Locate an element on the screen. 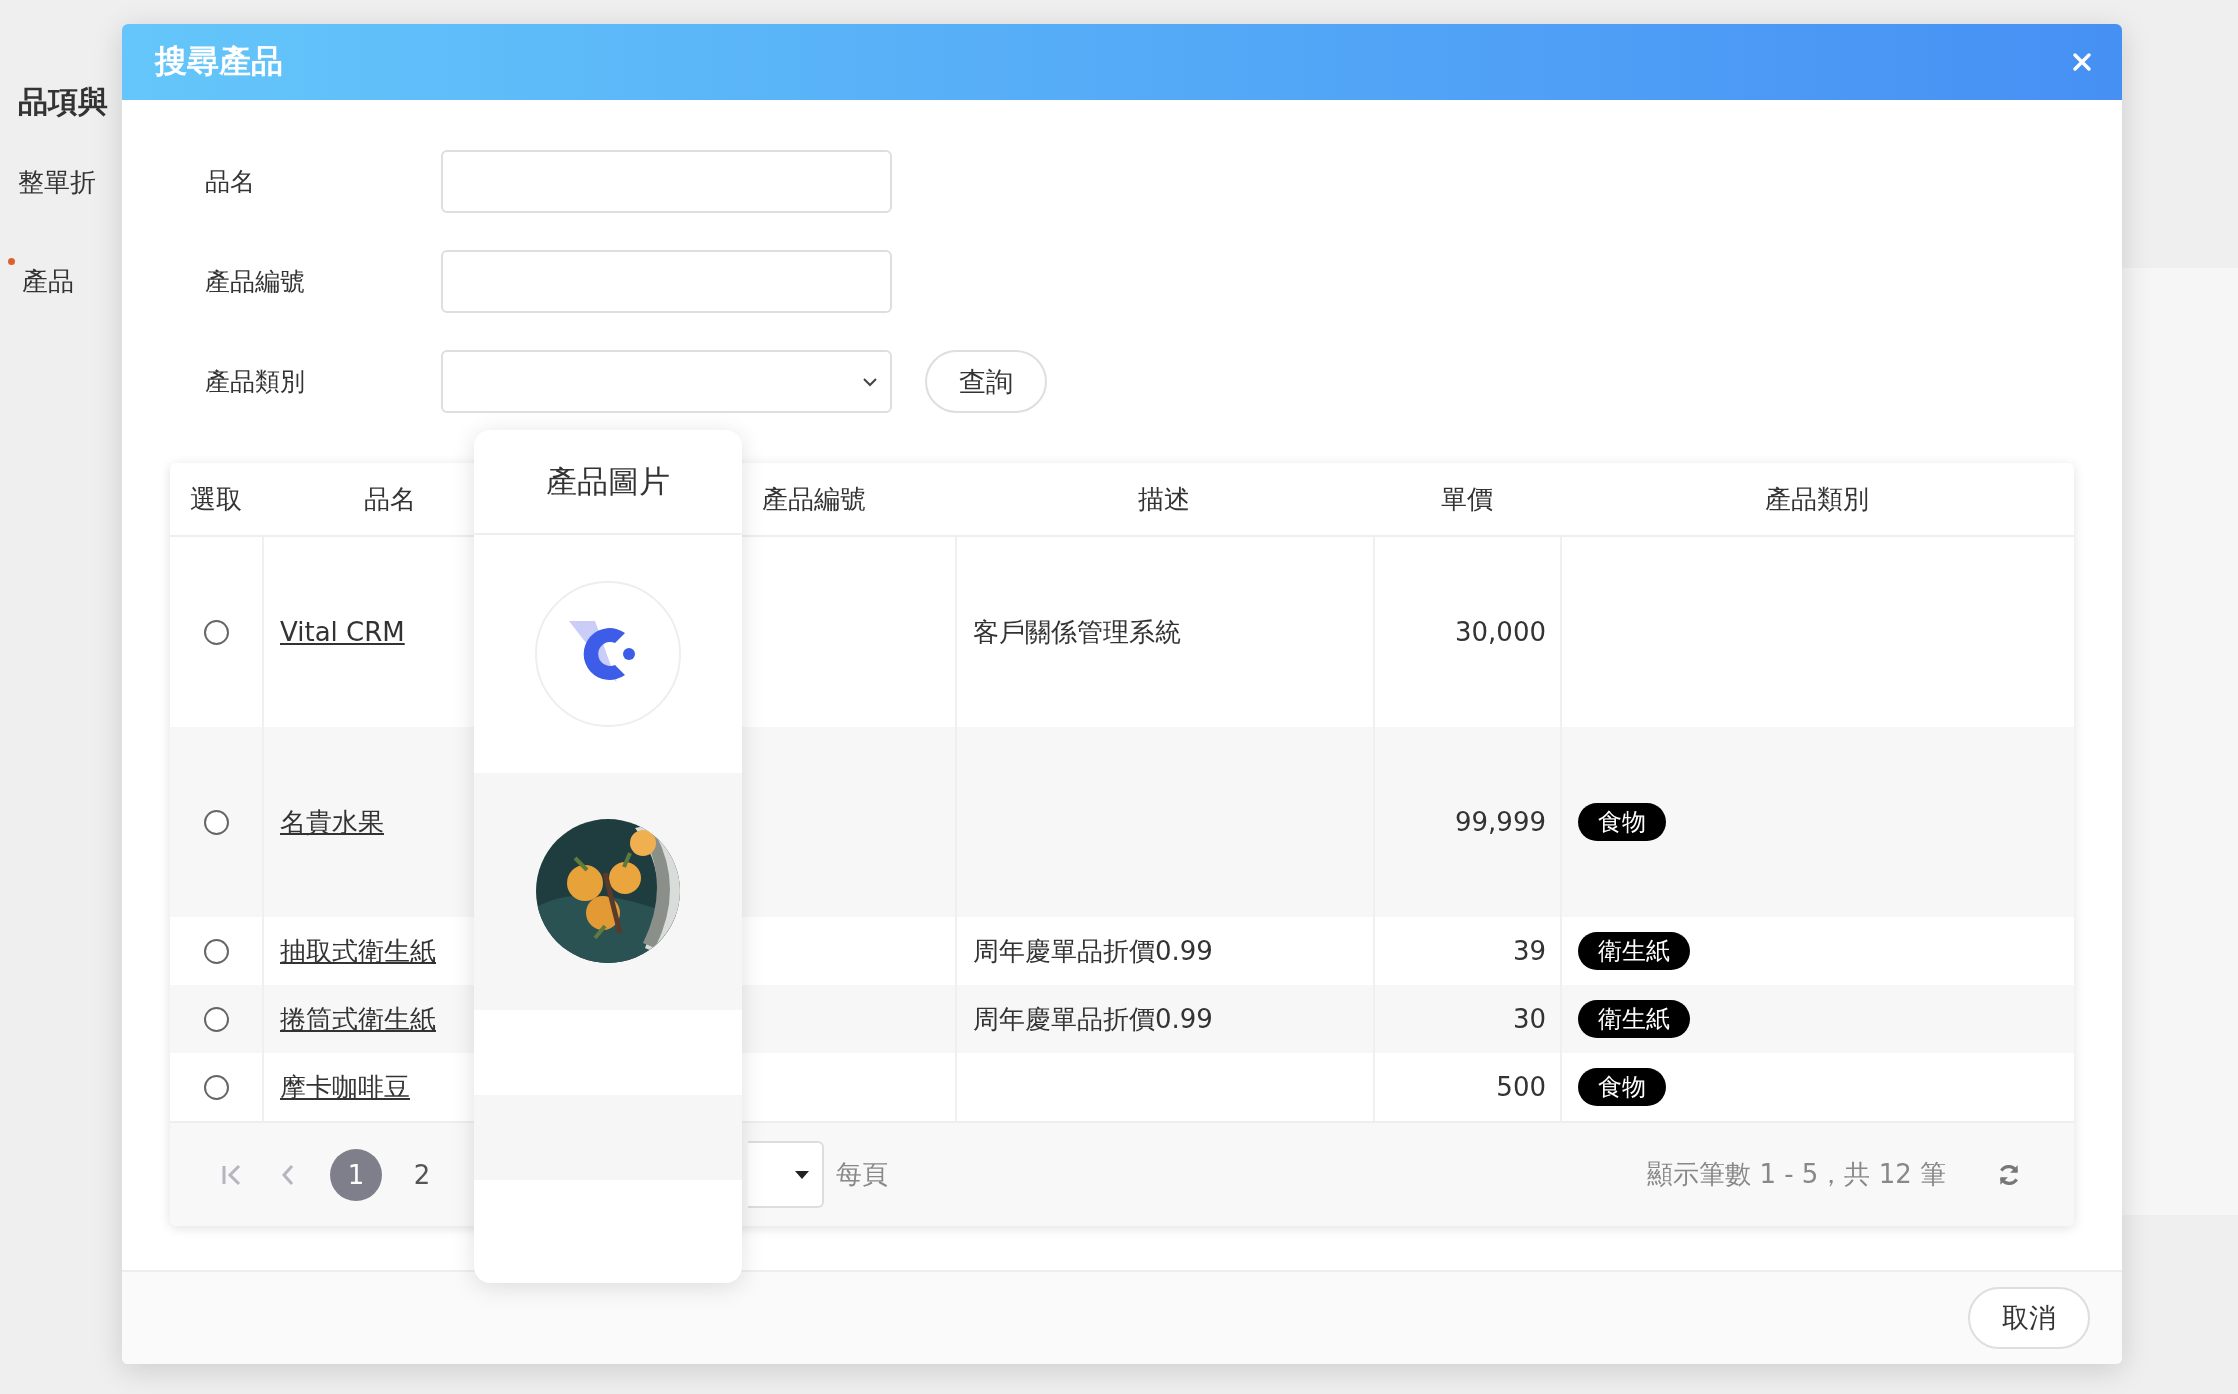 This screenshot has height=1394, width=2238. caret-down-icon is located at coordinates (802, 1174).